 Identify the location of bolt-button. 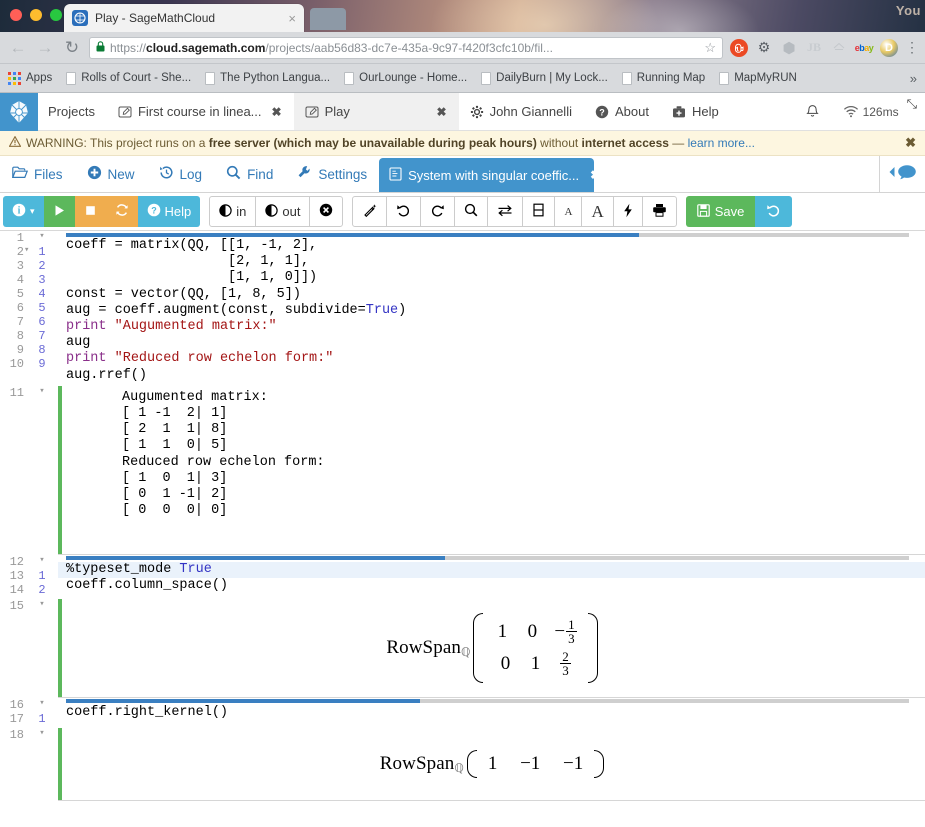
(627, 211).